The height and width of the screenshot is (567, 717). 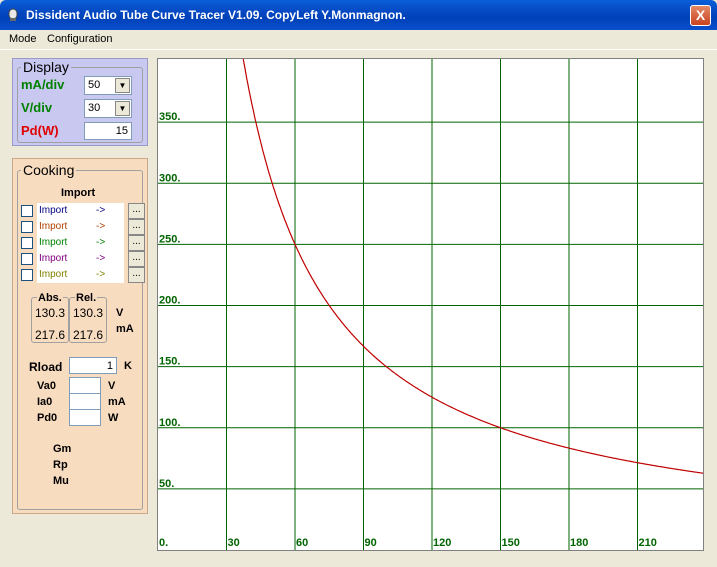 What do you see at coordinates (43, 84) in the screenshot?
I see `ma-div-label: mA/div` at bounding box center [43, 84].